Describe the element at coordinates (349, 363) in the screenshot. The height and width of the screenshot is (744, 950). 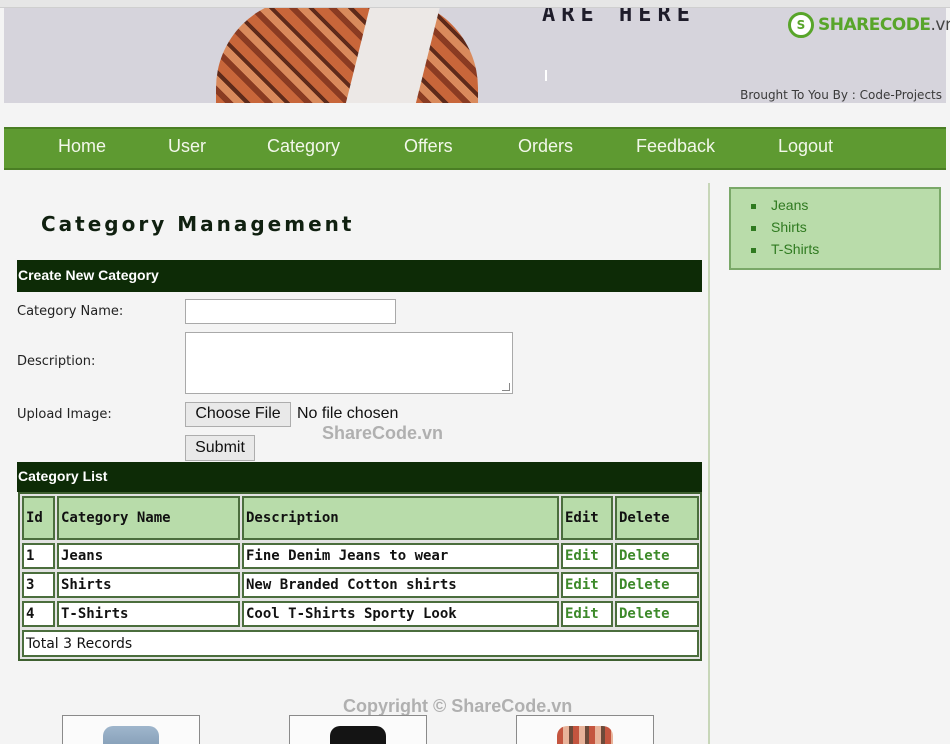
I see `description-textarea` at that location.